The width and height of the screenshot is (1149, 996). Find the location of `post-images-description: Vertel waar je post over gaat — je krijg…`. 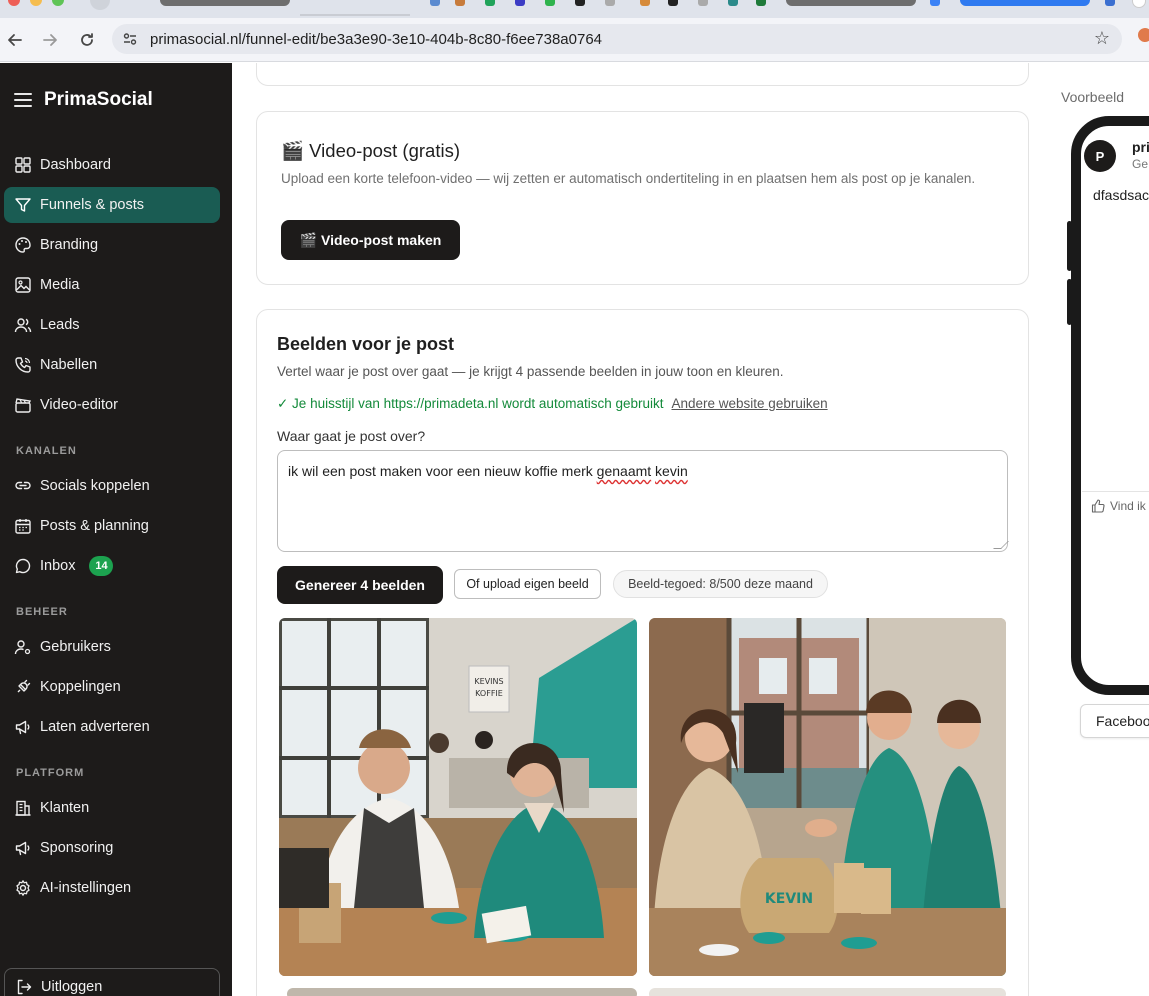

post-images-description: Vertel waar je post over gaat — je krijg… is located at coordinates (530, 371).